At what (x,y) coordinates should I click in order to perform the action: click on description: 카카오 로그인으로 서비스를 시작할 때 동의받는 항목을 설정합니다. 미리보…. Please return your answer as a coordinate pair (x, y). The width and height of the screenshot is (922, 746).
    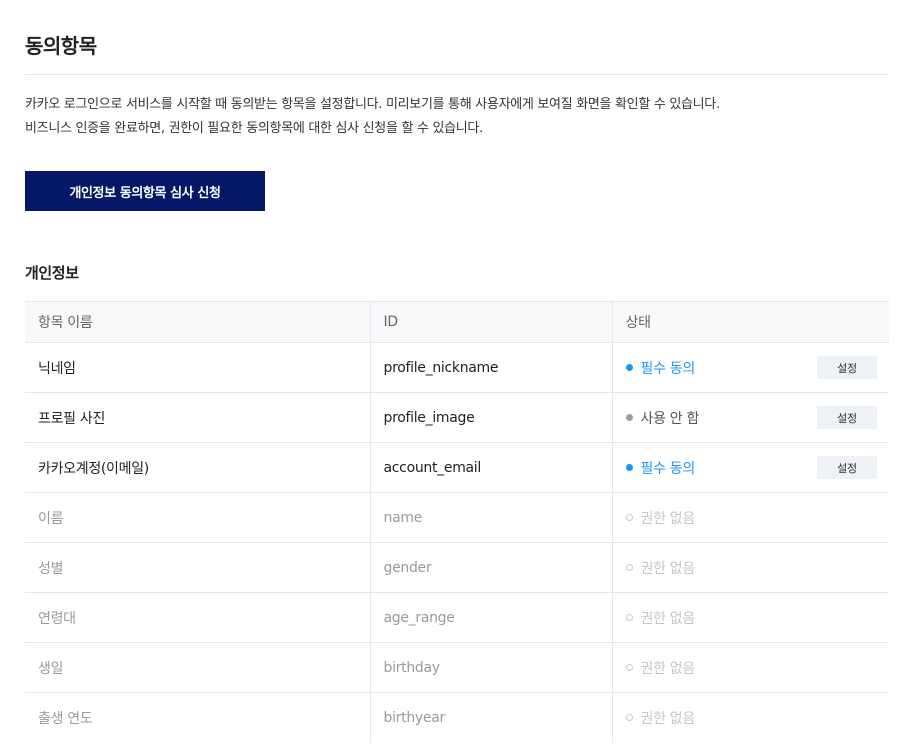
    Looking at the image, I should click on (372, 117).